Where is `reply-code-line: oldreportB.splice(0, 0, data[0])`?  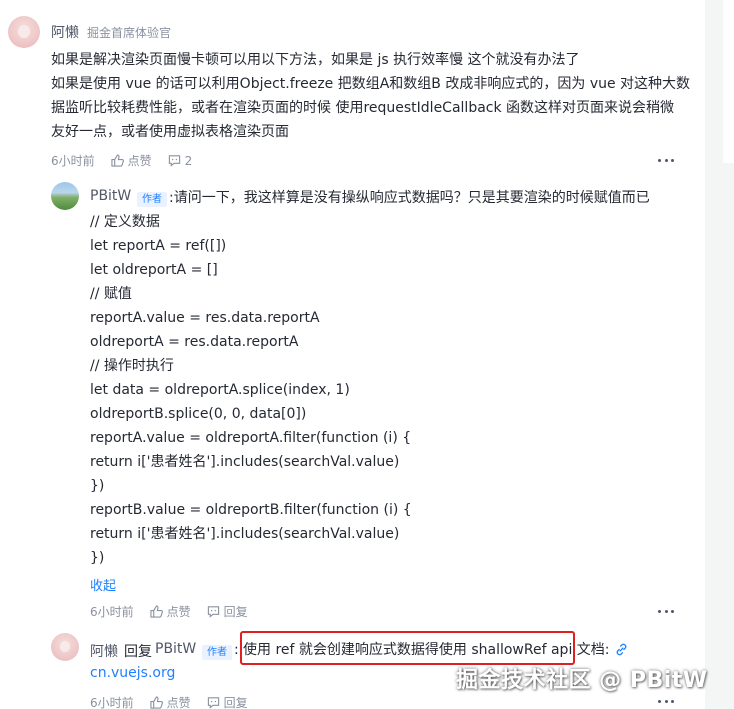
reply-code-line: oldreportB.splice(0, 0, data[0]) is located at coordinates (198, 414).